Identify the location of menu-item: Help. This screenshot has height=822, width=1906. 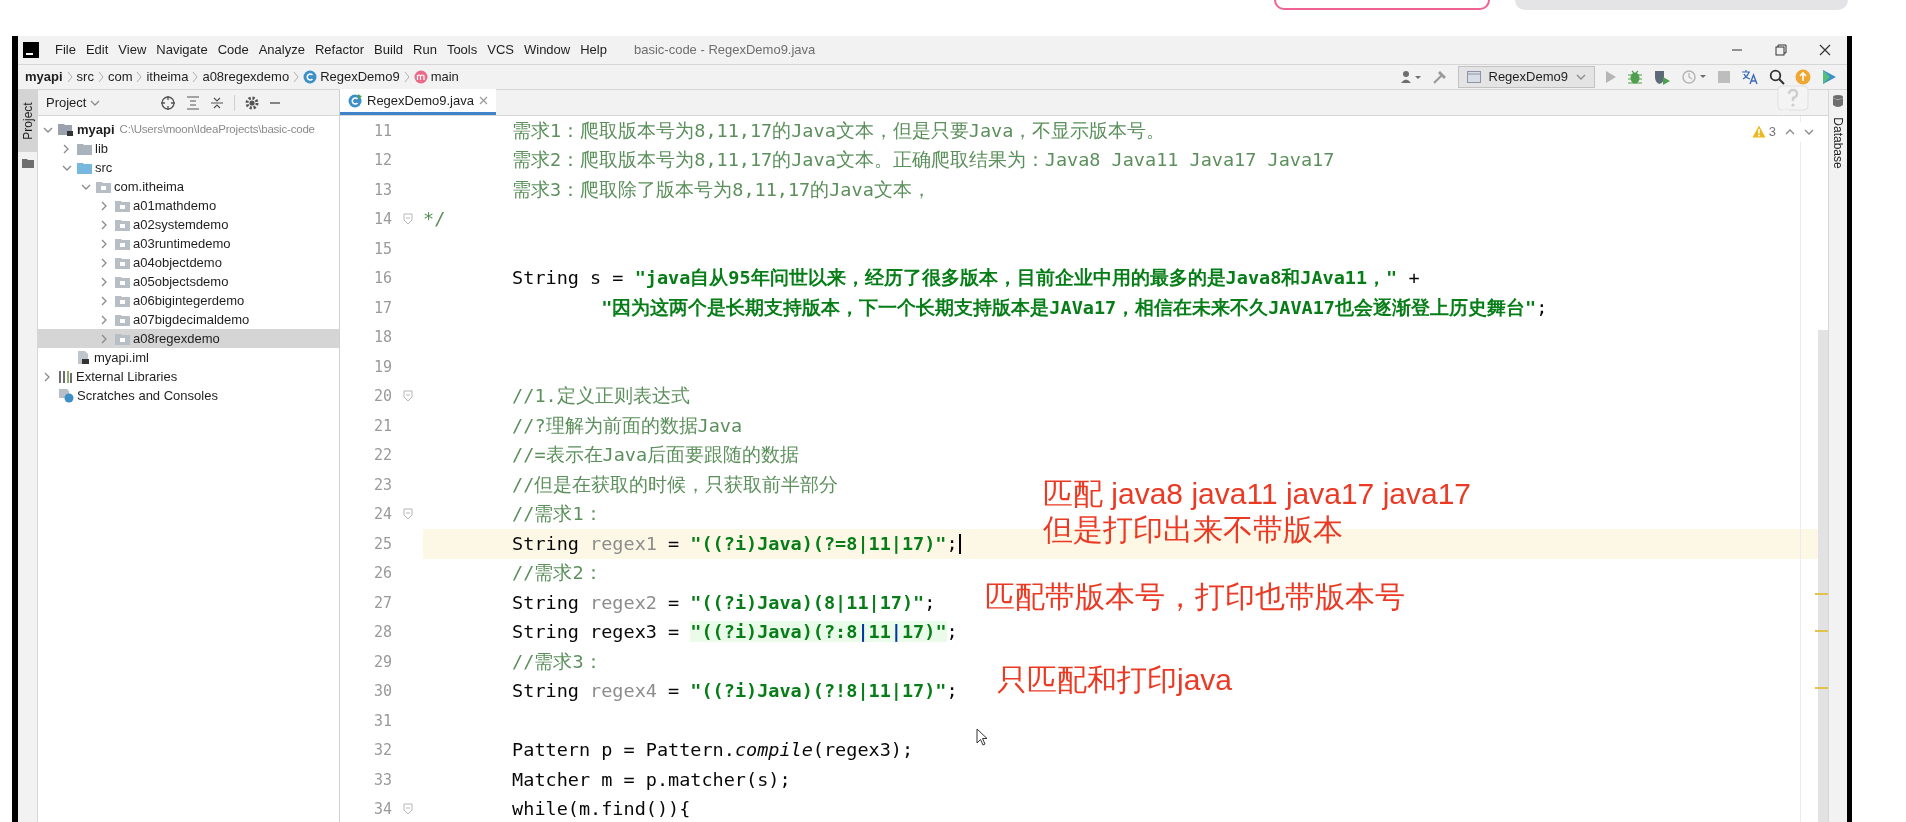
(593, 50).